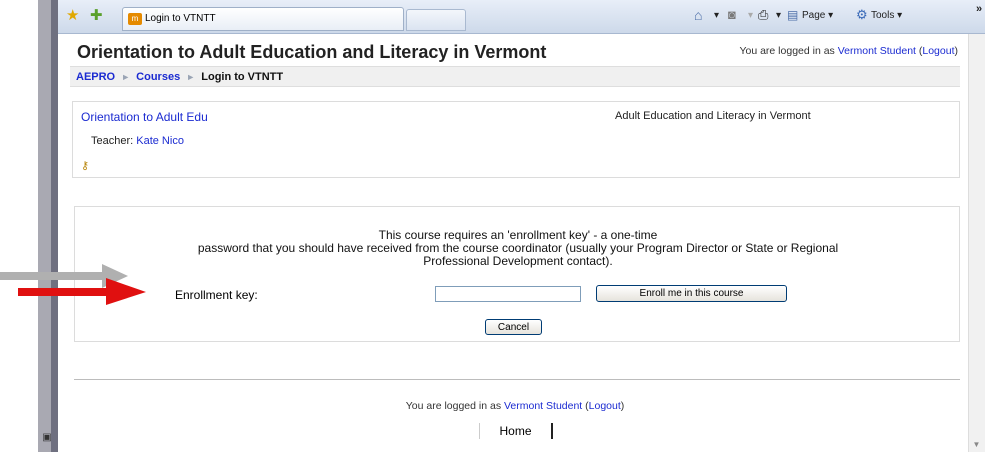 The image size is (985, 452). I want to click on red-arrow-annotation, so click(82, 291).